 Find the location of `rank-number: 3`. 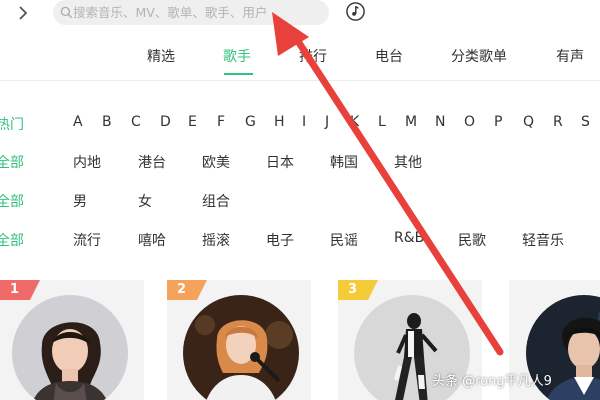

rank-number: 3 is located at coordinates (353, 289).